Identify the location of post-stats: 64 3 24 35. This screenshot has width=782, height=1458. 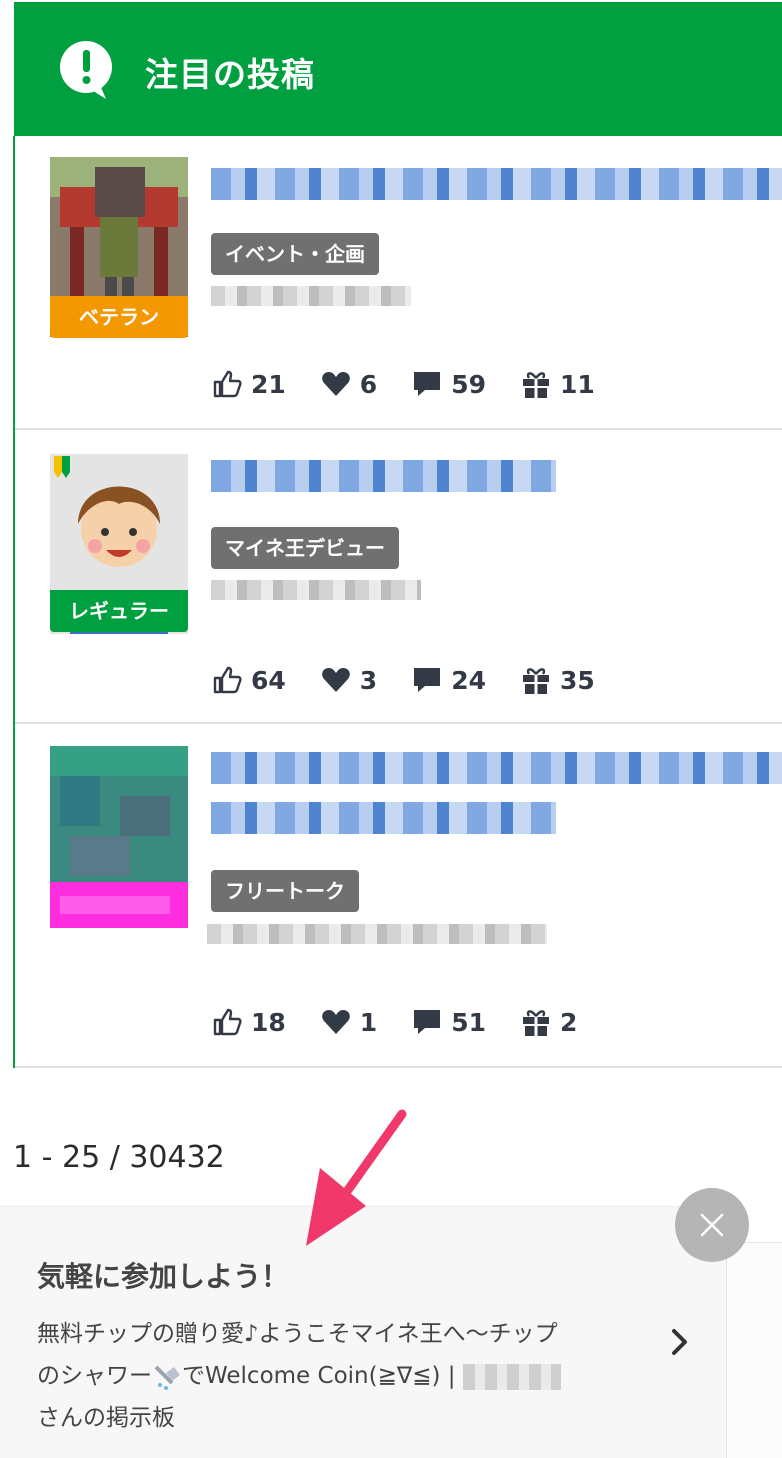
(420, 680).